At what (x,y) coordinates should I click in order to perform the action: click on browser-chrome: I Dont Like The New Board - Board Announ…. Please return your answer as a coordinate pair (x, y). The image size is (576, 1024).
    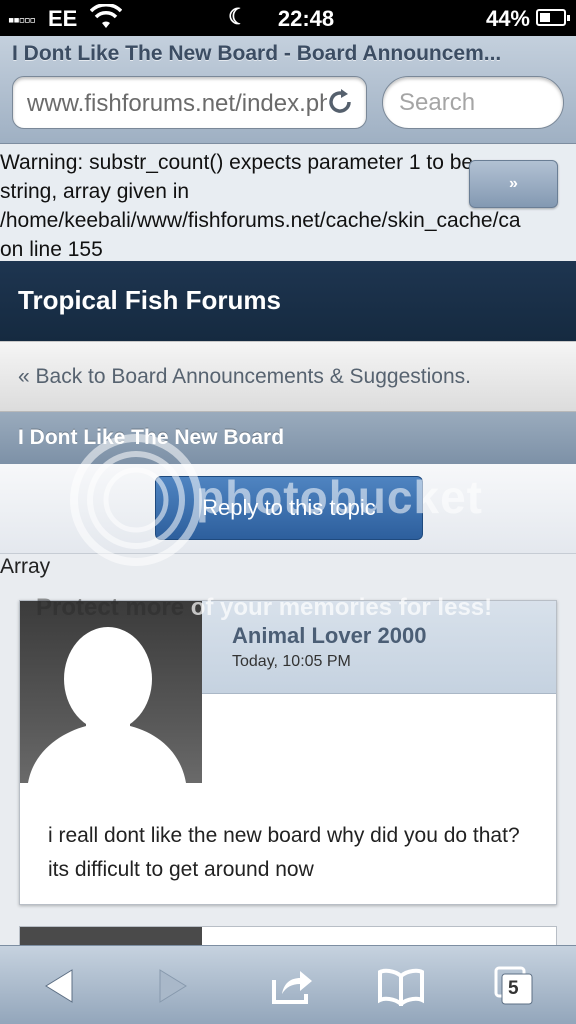
    Looking at the image, I should click on (288, 90).